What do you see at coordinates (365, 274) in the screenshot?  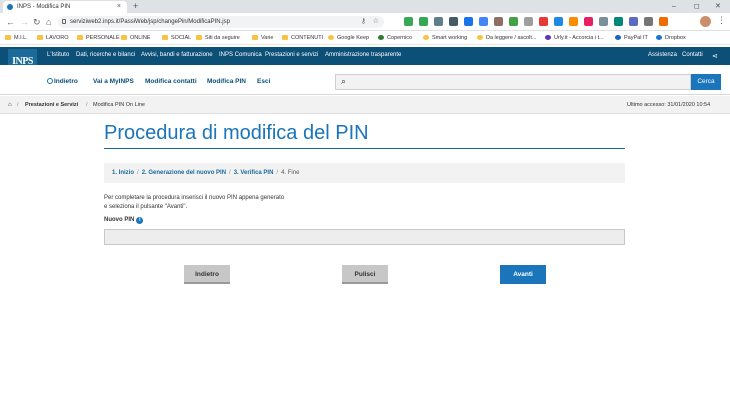 I see `clear-button: Pulisci` at bounding box center [365, 274].